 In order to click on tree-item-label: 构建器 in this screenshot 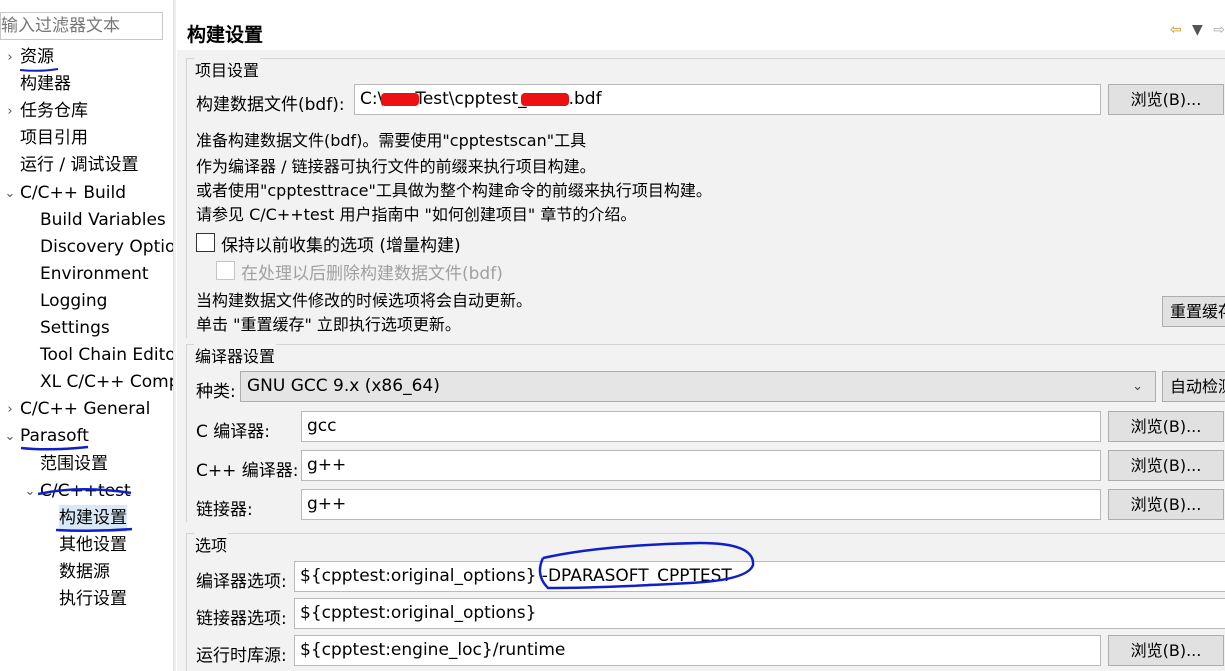, I will do `click(45, 84)`.